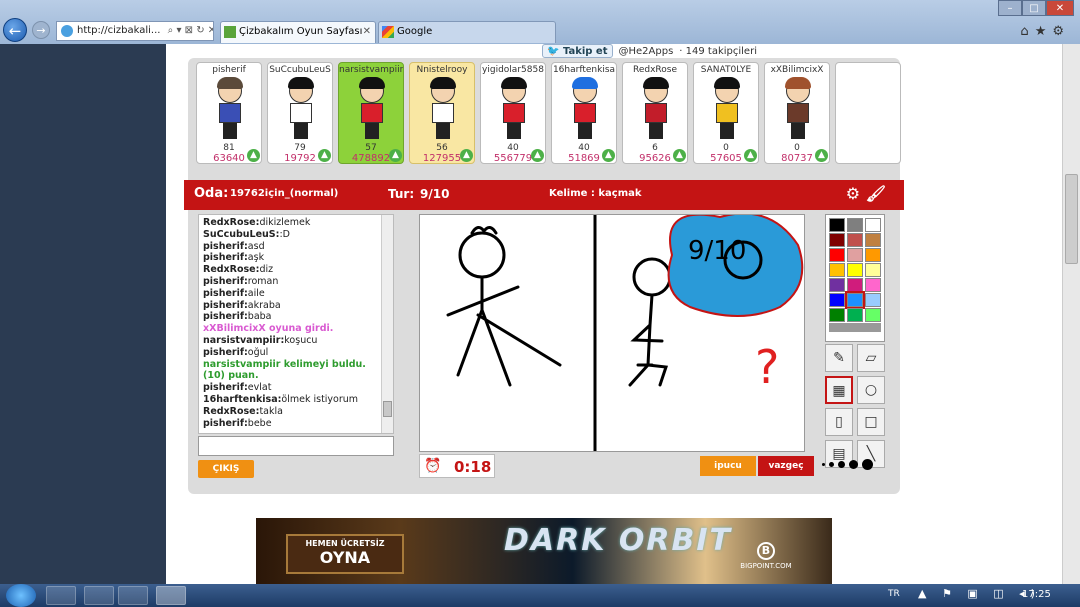  I want to click on scroll-thumb, so click(1071, 219).